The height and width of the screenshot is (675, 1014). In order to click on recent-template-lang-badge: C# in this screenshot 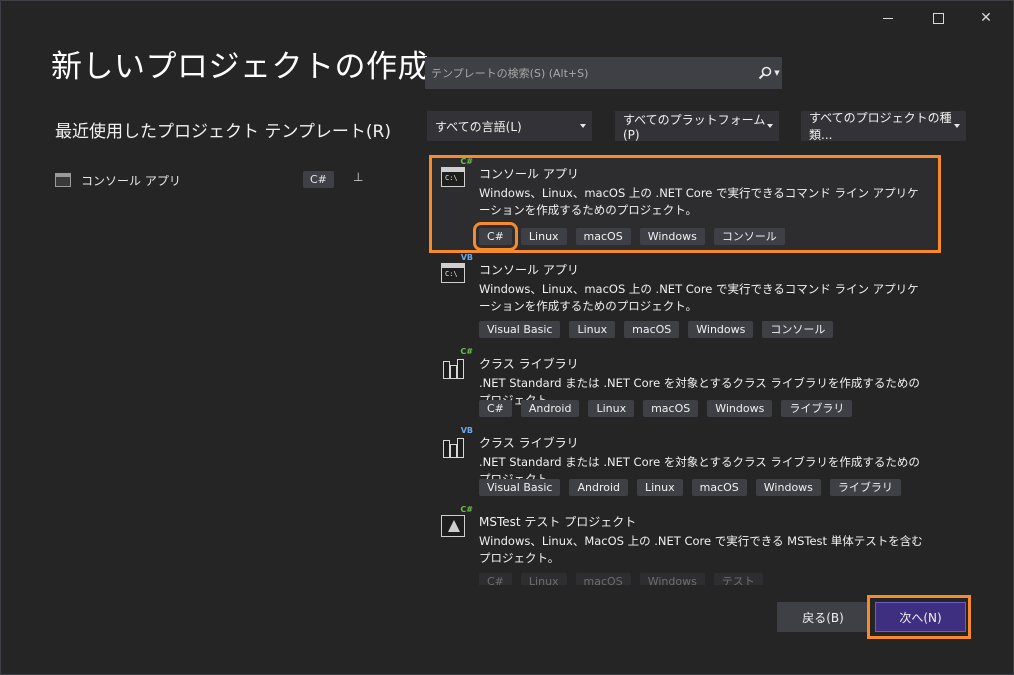, I will do `click(318, 179)`.